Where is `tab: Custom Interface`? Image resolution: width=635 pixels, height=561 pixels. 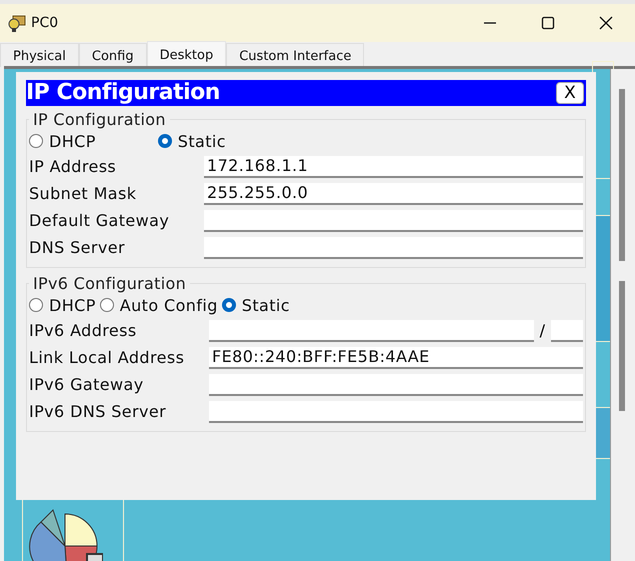
tab: Custom Interface is located at coordinates (295, 55).